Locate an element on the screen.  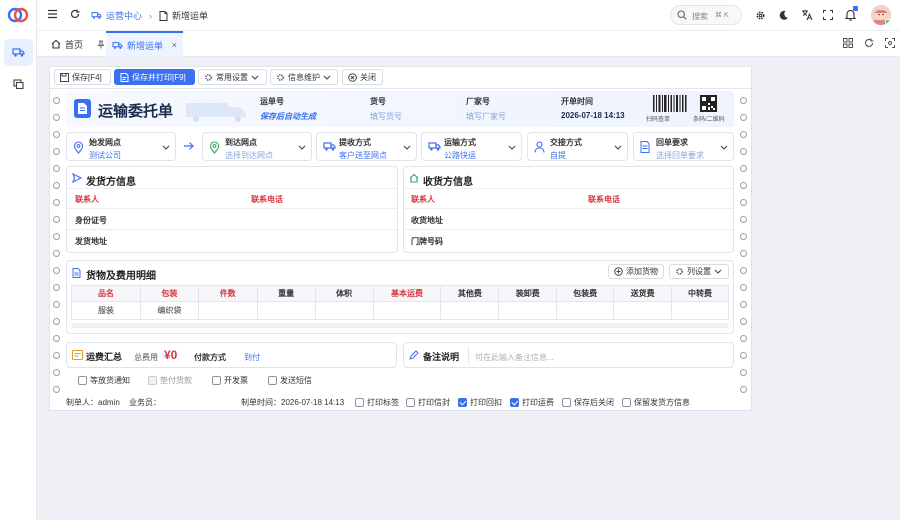
handover-method-label: 交接方式 is located at coordinates (566, 142).